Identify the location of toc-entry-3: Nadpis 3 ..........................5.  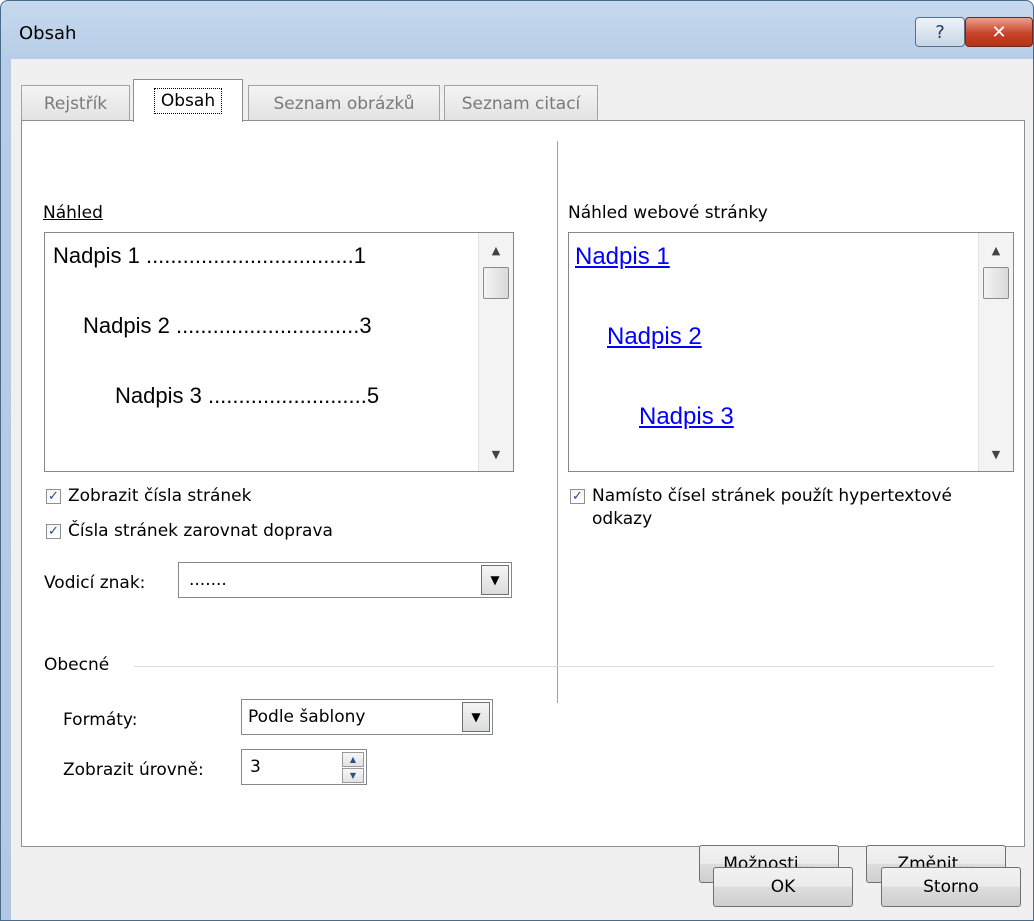
(247, 395).